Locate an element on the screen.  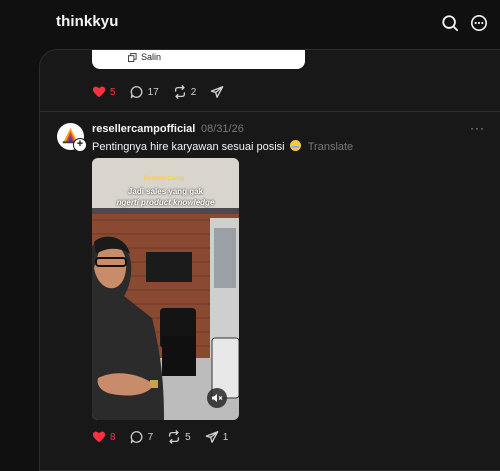
repost-button: 5 is located at coordinates (179, 437).